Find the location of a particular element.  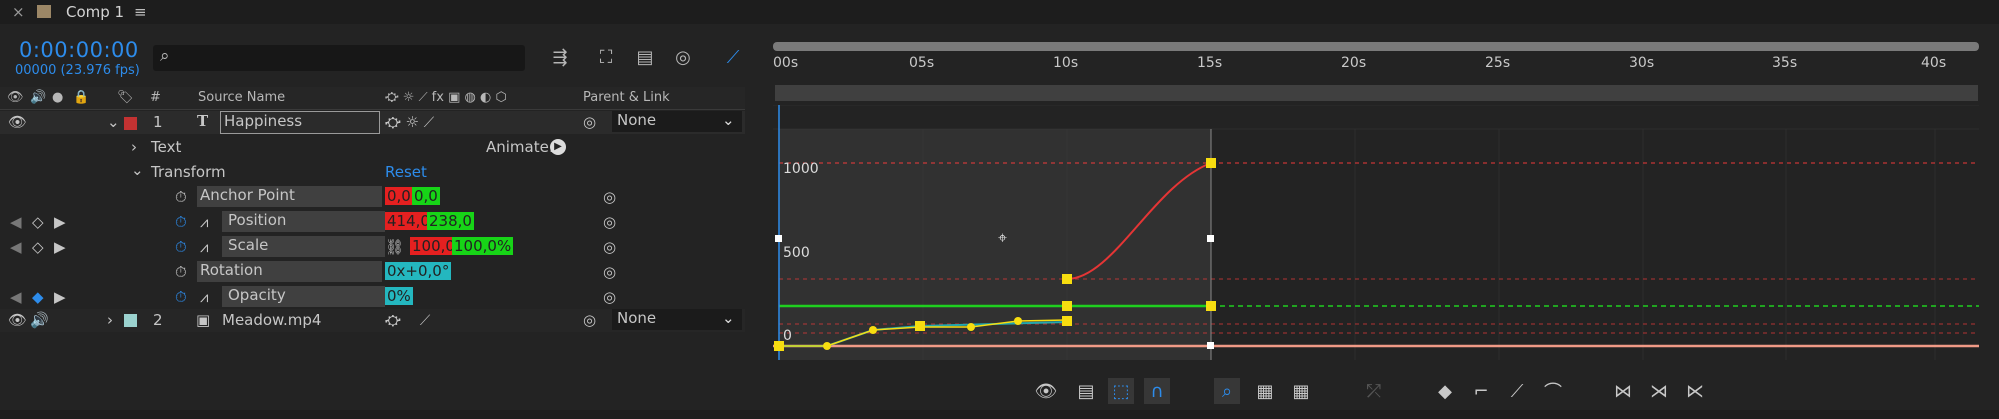

snap-icon: ∩ is located at coordinates (1157, 391).